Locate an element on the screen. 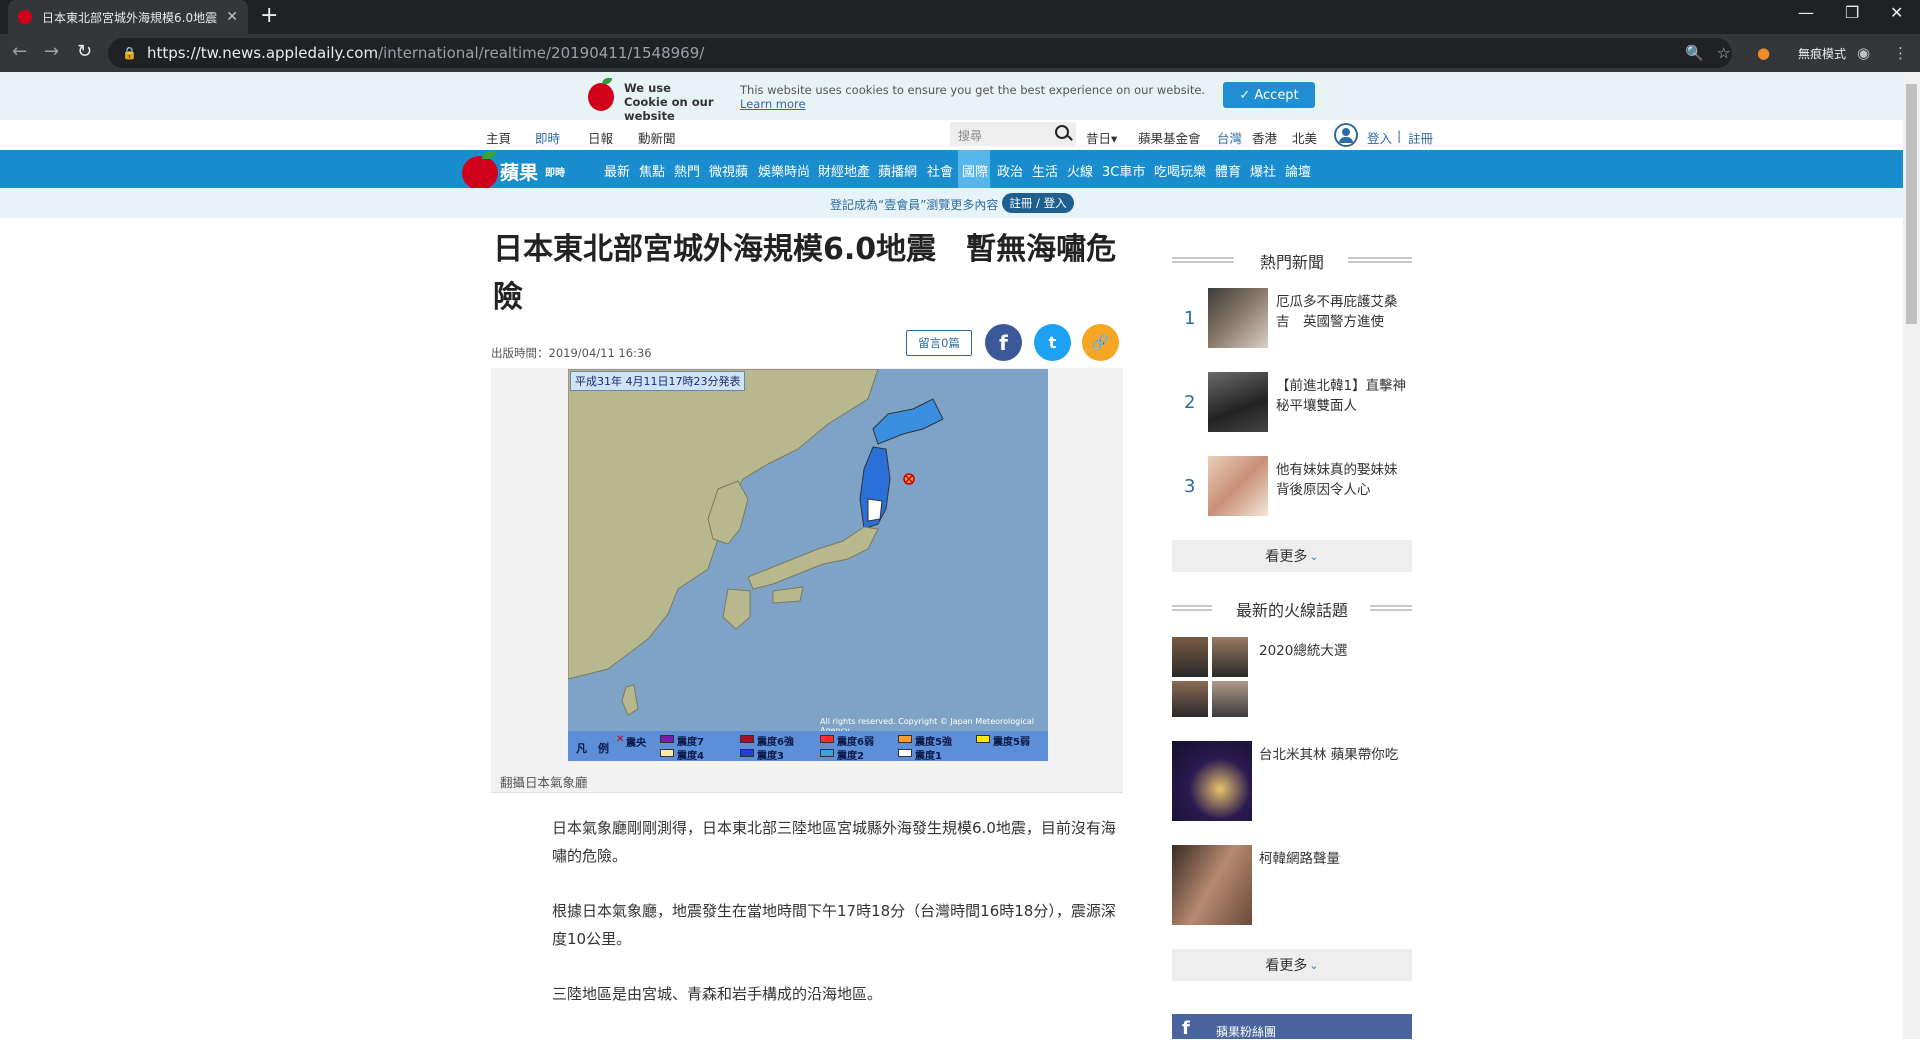  fireline-heading: 最新的火線話題 is located at coordinates (1291, 610).